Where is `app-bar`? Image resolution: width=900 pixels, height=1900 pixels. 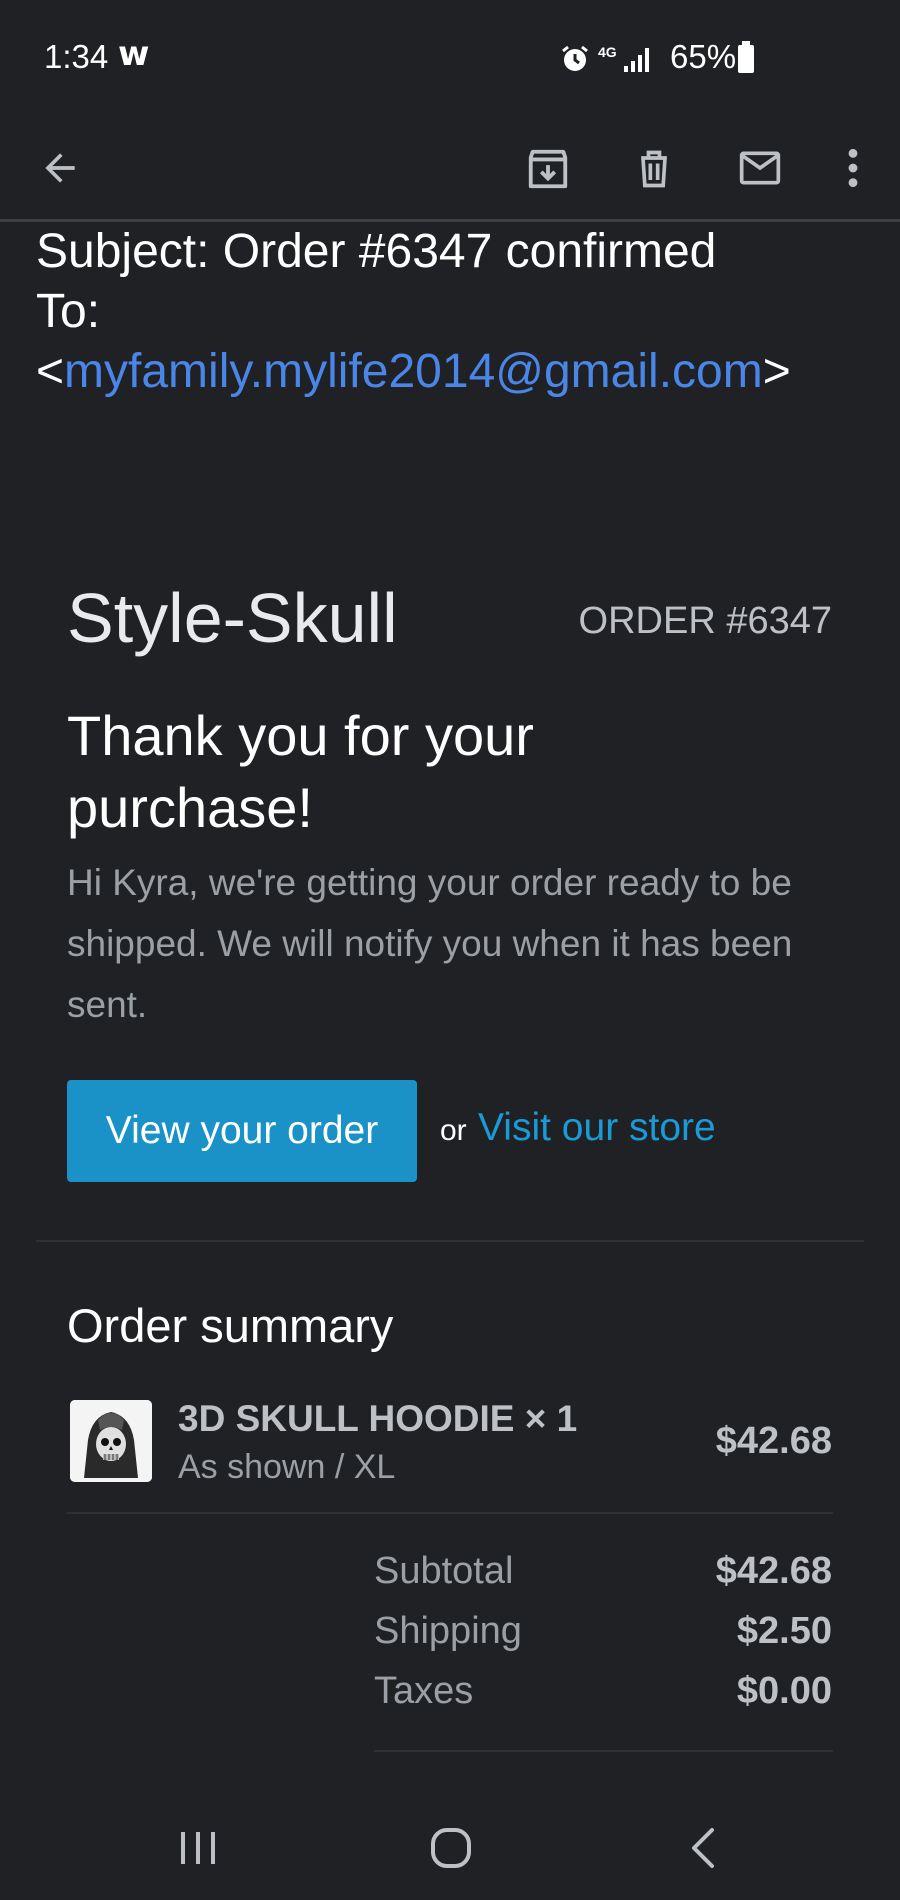
app-bar is located at coordinates (450, 169).